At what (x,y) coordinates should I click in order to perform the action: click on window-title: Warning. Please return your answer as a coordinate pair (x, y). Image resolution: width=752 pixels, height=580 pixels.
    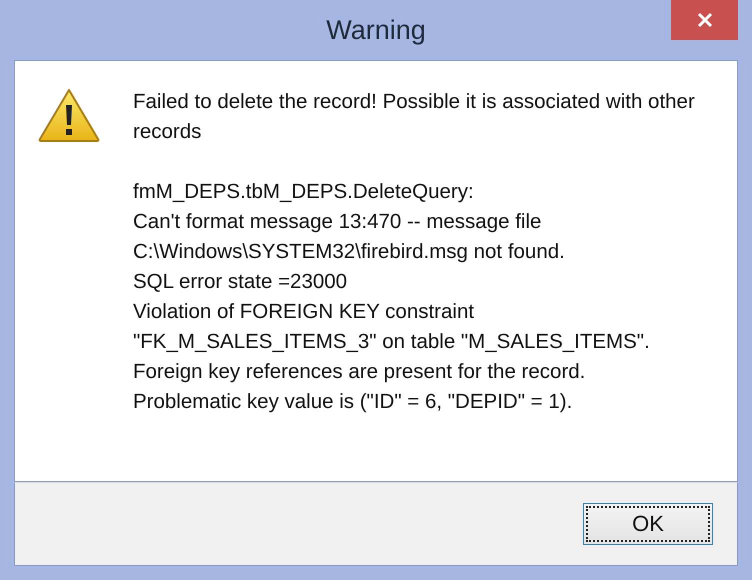
    Looking at the image, I should click on (376, 30).